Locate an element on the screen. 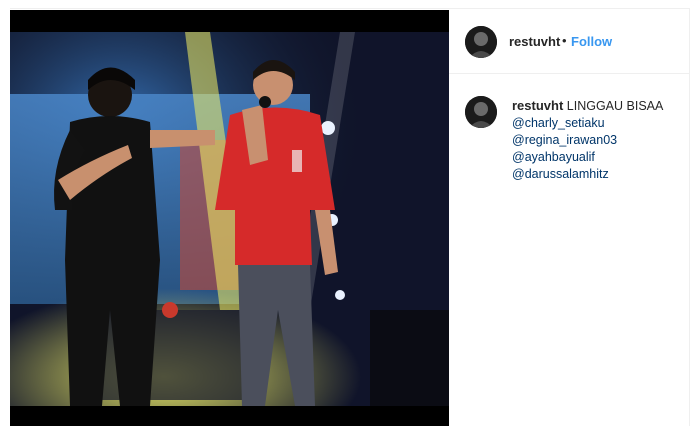  caption-username-link: restuvht is located at coordinates (537, 105).